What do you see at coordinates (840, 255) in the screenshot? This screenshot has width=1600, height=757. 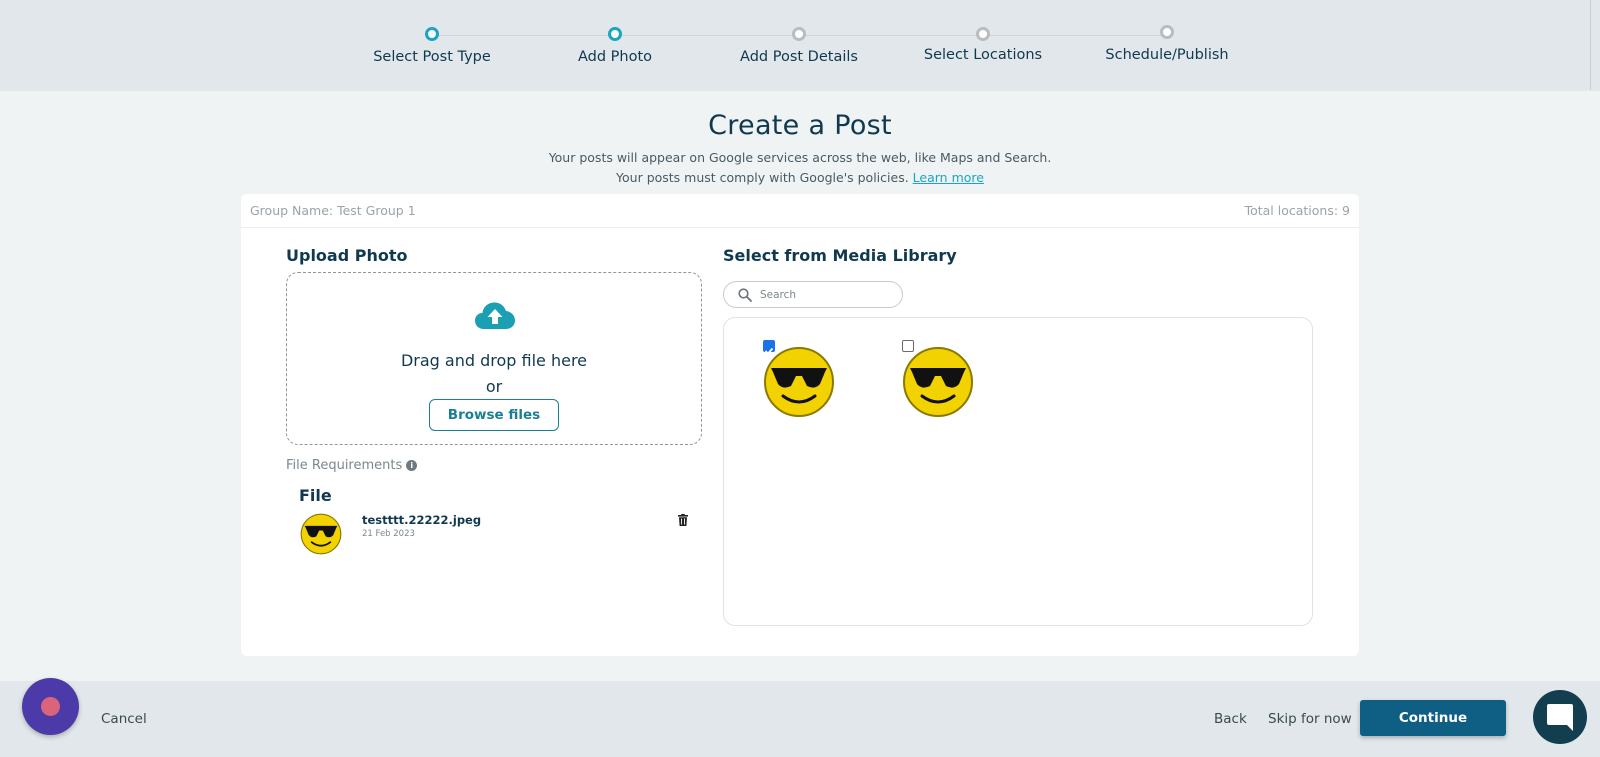 I see `media-library-title: Select from Media Library` at bounding box center [840, 255].